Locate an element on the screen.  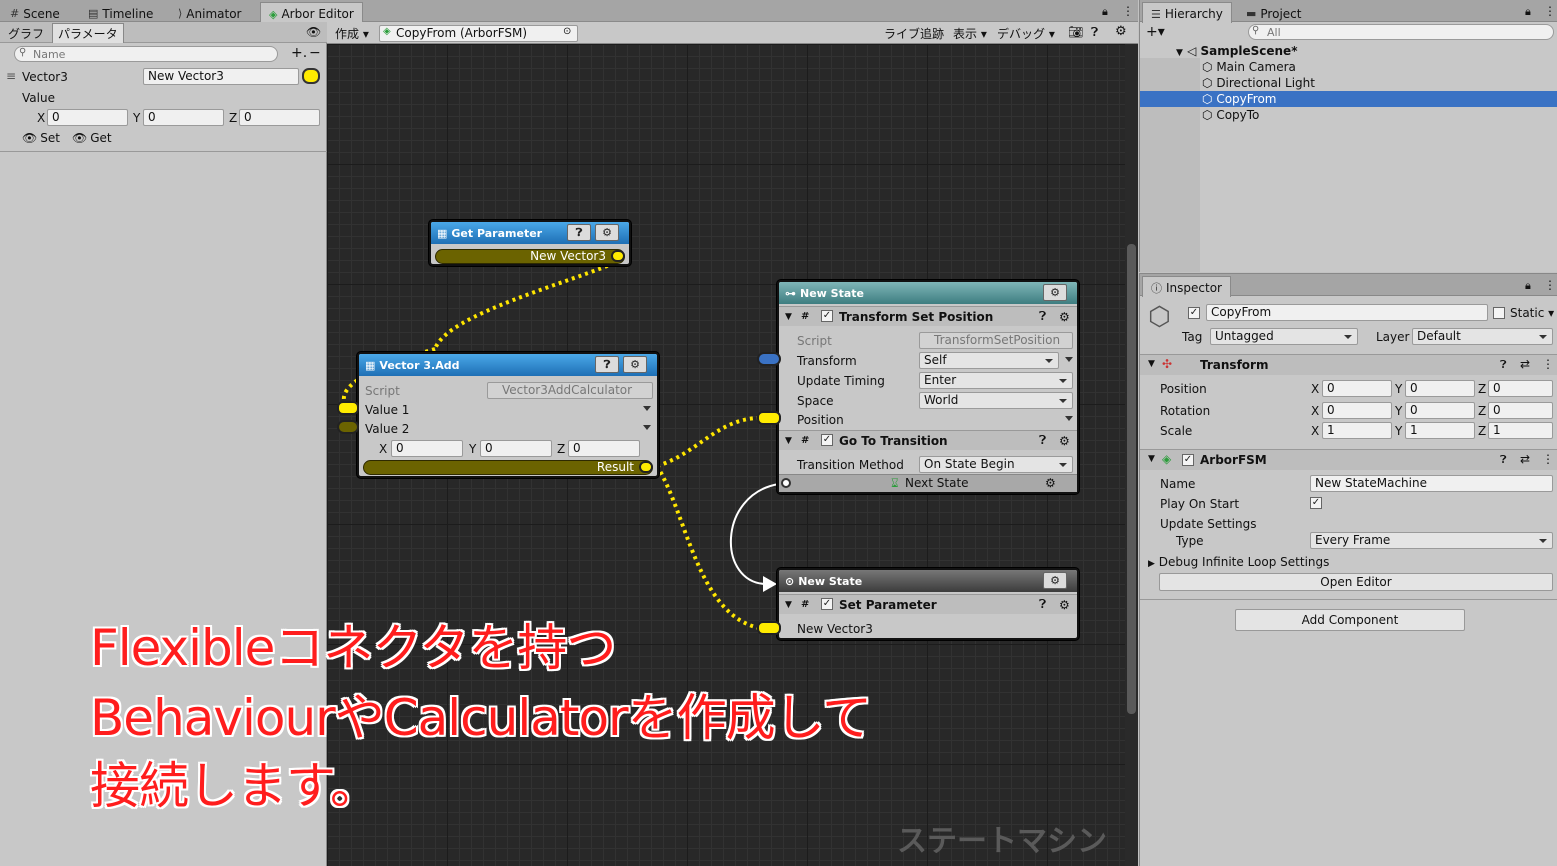
result-slot: Result is located at coordinates (508, 467).